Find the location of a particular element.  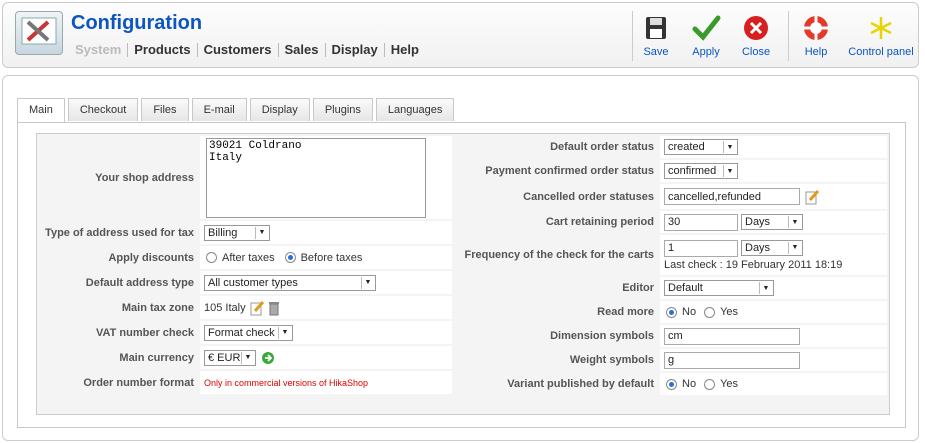

main-tax-zone-value: 105 Italy is located at coordinates (225, 307).